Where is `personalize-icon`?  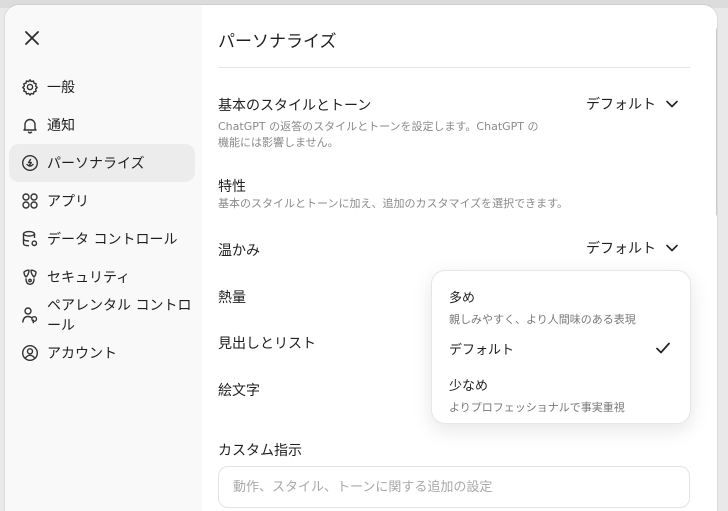
personalize-icon is located at coordinates (30, 163).